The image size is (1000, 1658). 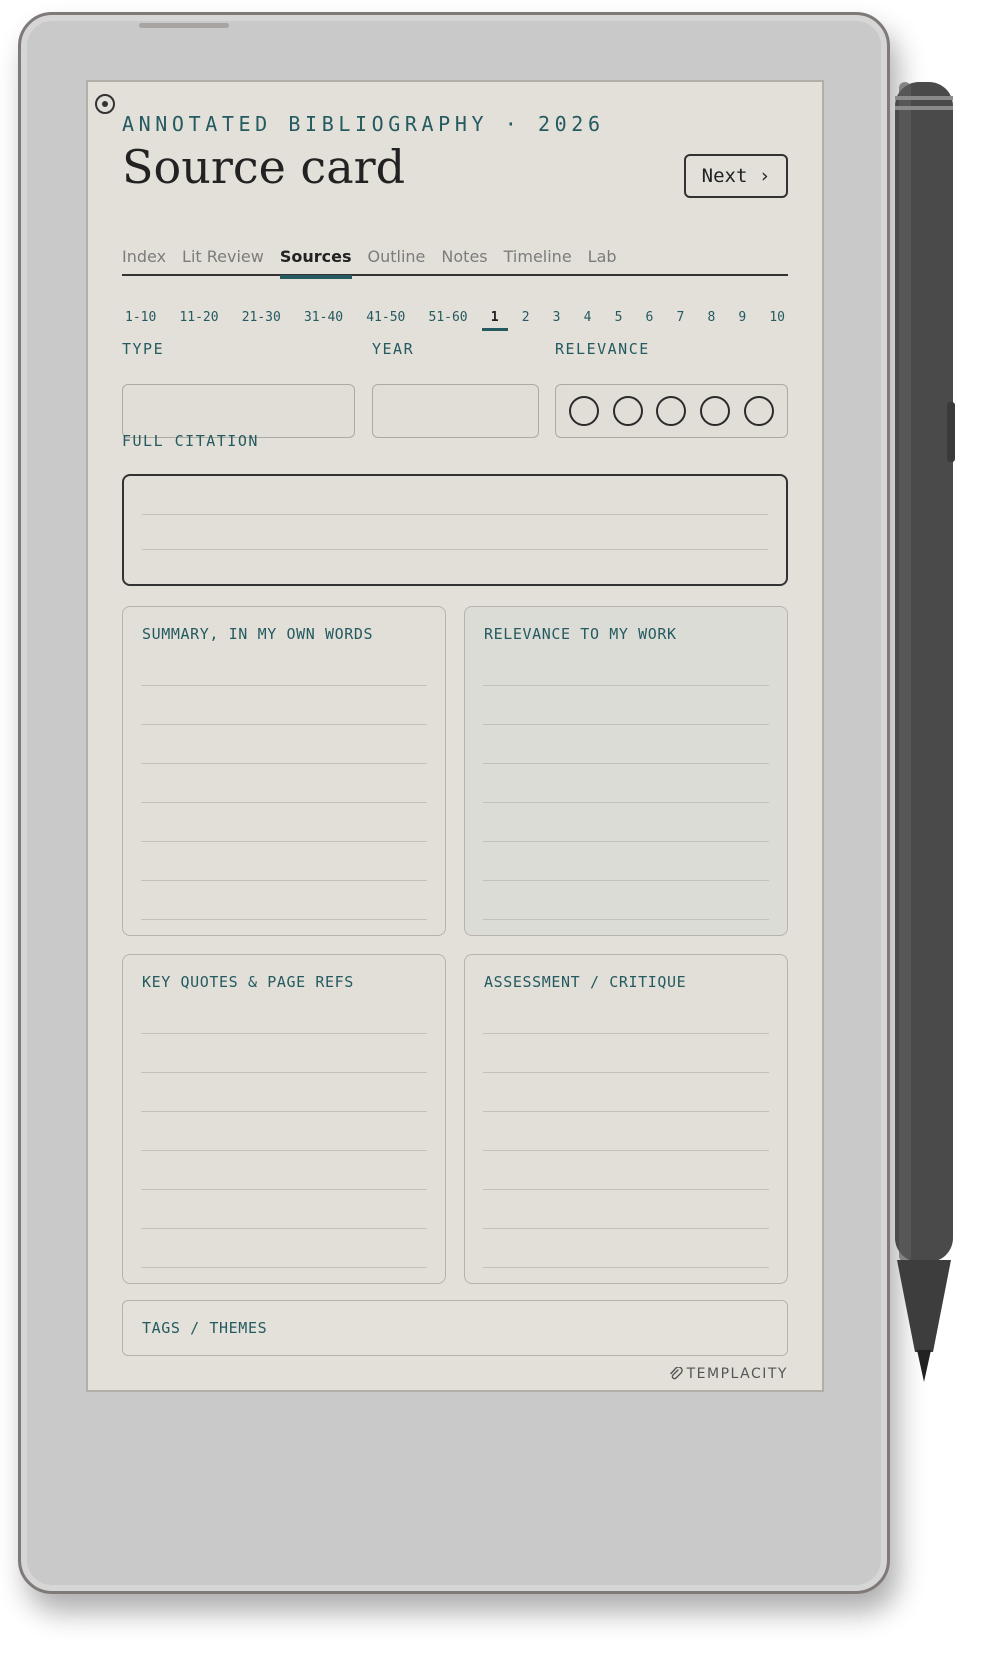 I want to click on page-link: 5, so click(x=619, y=317).